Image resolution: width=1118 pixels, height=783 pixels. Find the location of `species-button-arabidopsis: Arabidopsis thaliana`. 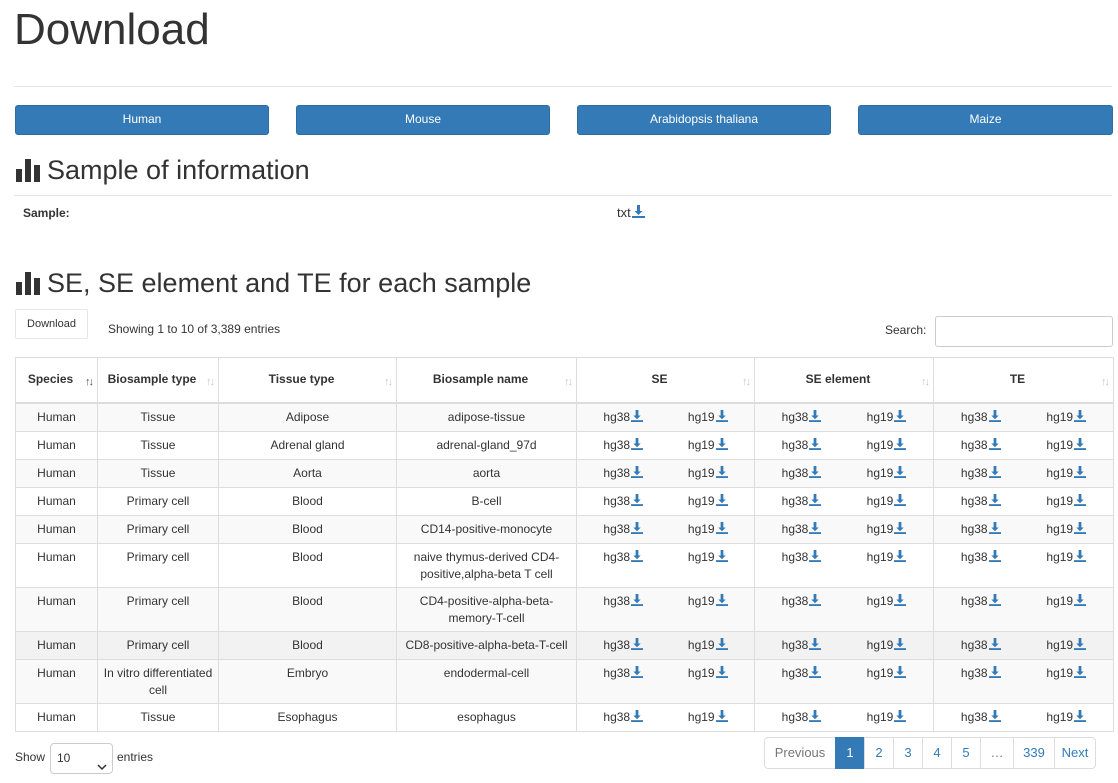

species-button-arabidopsis: Arabidopsis thaliana is located at coordinates (704, 120).